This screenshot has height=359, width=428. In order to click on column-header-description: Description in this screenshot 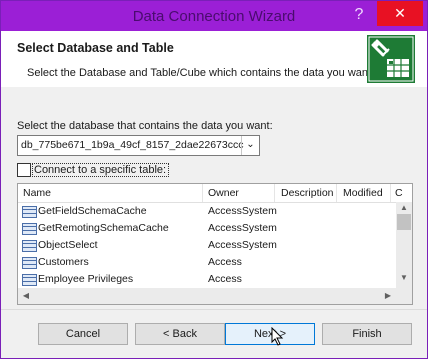, I will do `click(307, 193)`.